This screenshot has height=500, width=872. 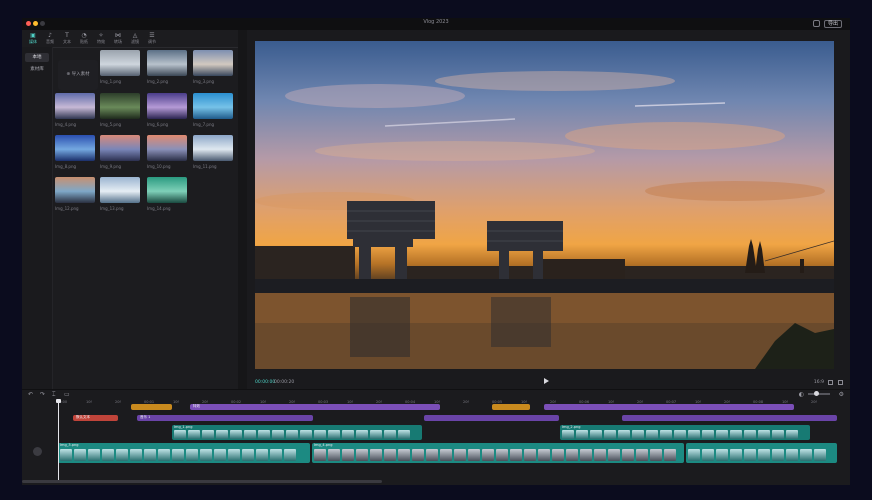 I want to click on fullscreen-icon, so click(x=840, y=382).